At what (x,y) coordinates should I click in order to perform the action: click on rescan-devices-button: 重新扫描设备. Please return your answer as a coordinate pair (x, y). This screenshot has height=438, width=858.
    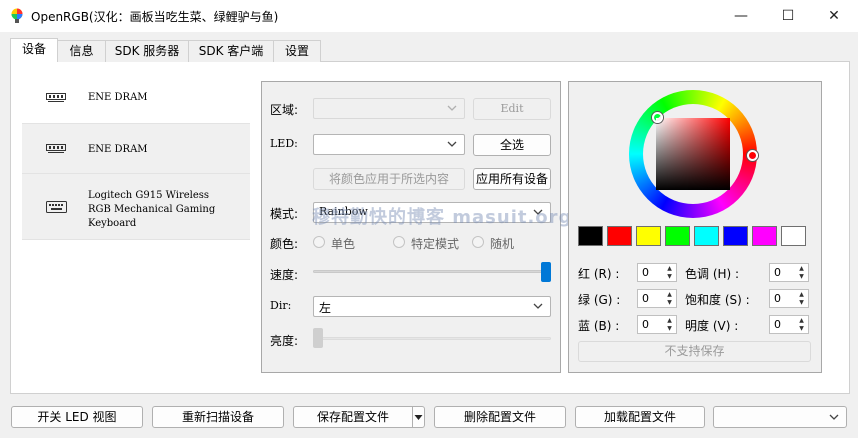
    Looking at the image, I should click on (218, 417).